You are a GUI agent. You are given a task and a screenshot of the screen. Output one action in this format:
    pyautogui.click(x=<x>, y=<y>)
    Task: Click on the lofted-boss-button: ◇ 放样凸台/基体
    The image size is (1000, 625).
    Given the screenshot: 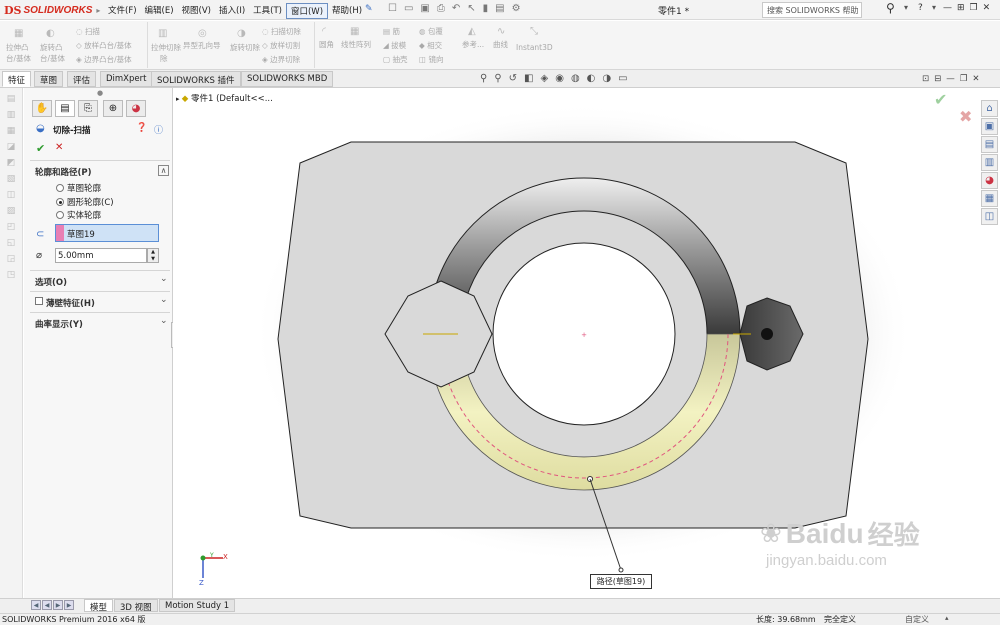 What is the action you would take?
    pyautogui.click(x=104, y=45)
    